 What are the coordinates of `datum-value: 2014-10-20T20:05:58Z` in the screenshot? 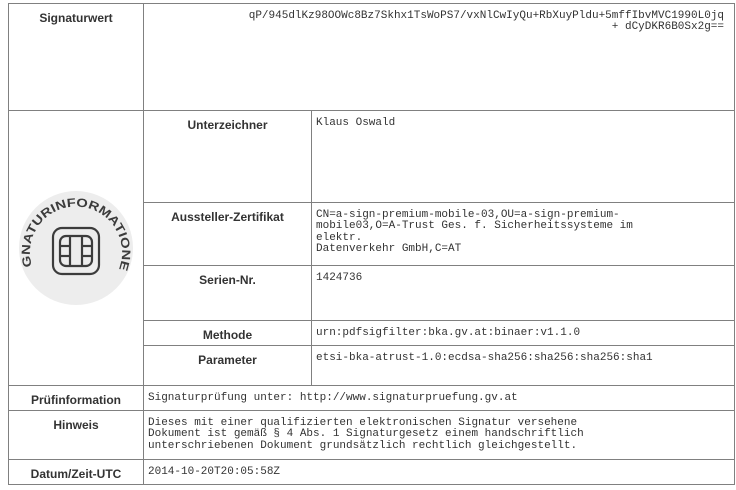 It's located at (439, 472).